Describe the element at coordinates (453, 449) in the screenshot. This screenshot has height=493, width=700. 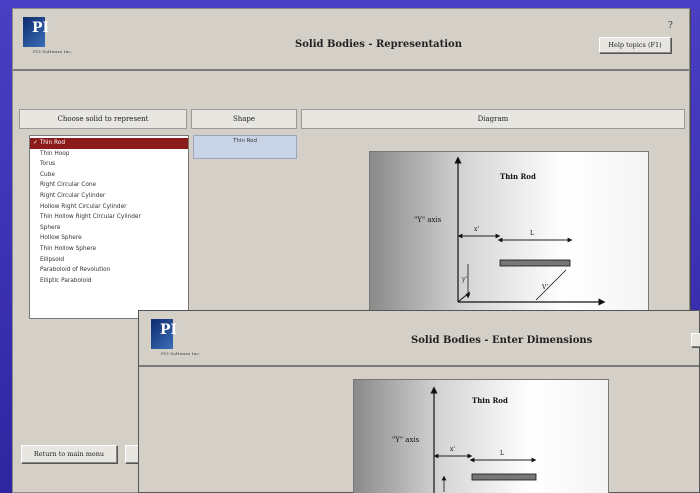
I see `dimensions-x-offset-label: x'` at that location.